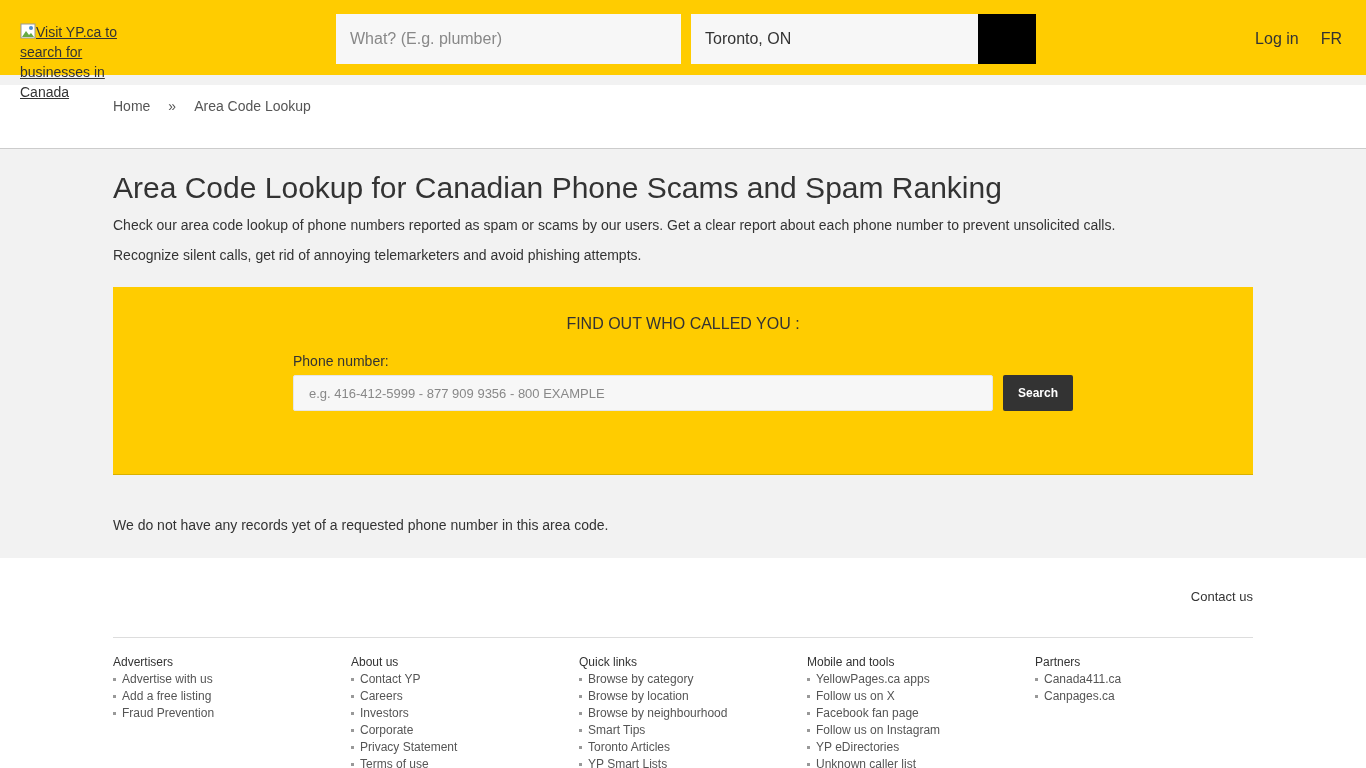 This screenshot has height=768, width=1366. I want to click on footer-link: YellowPages.ca apps, so click(873, 679).